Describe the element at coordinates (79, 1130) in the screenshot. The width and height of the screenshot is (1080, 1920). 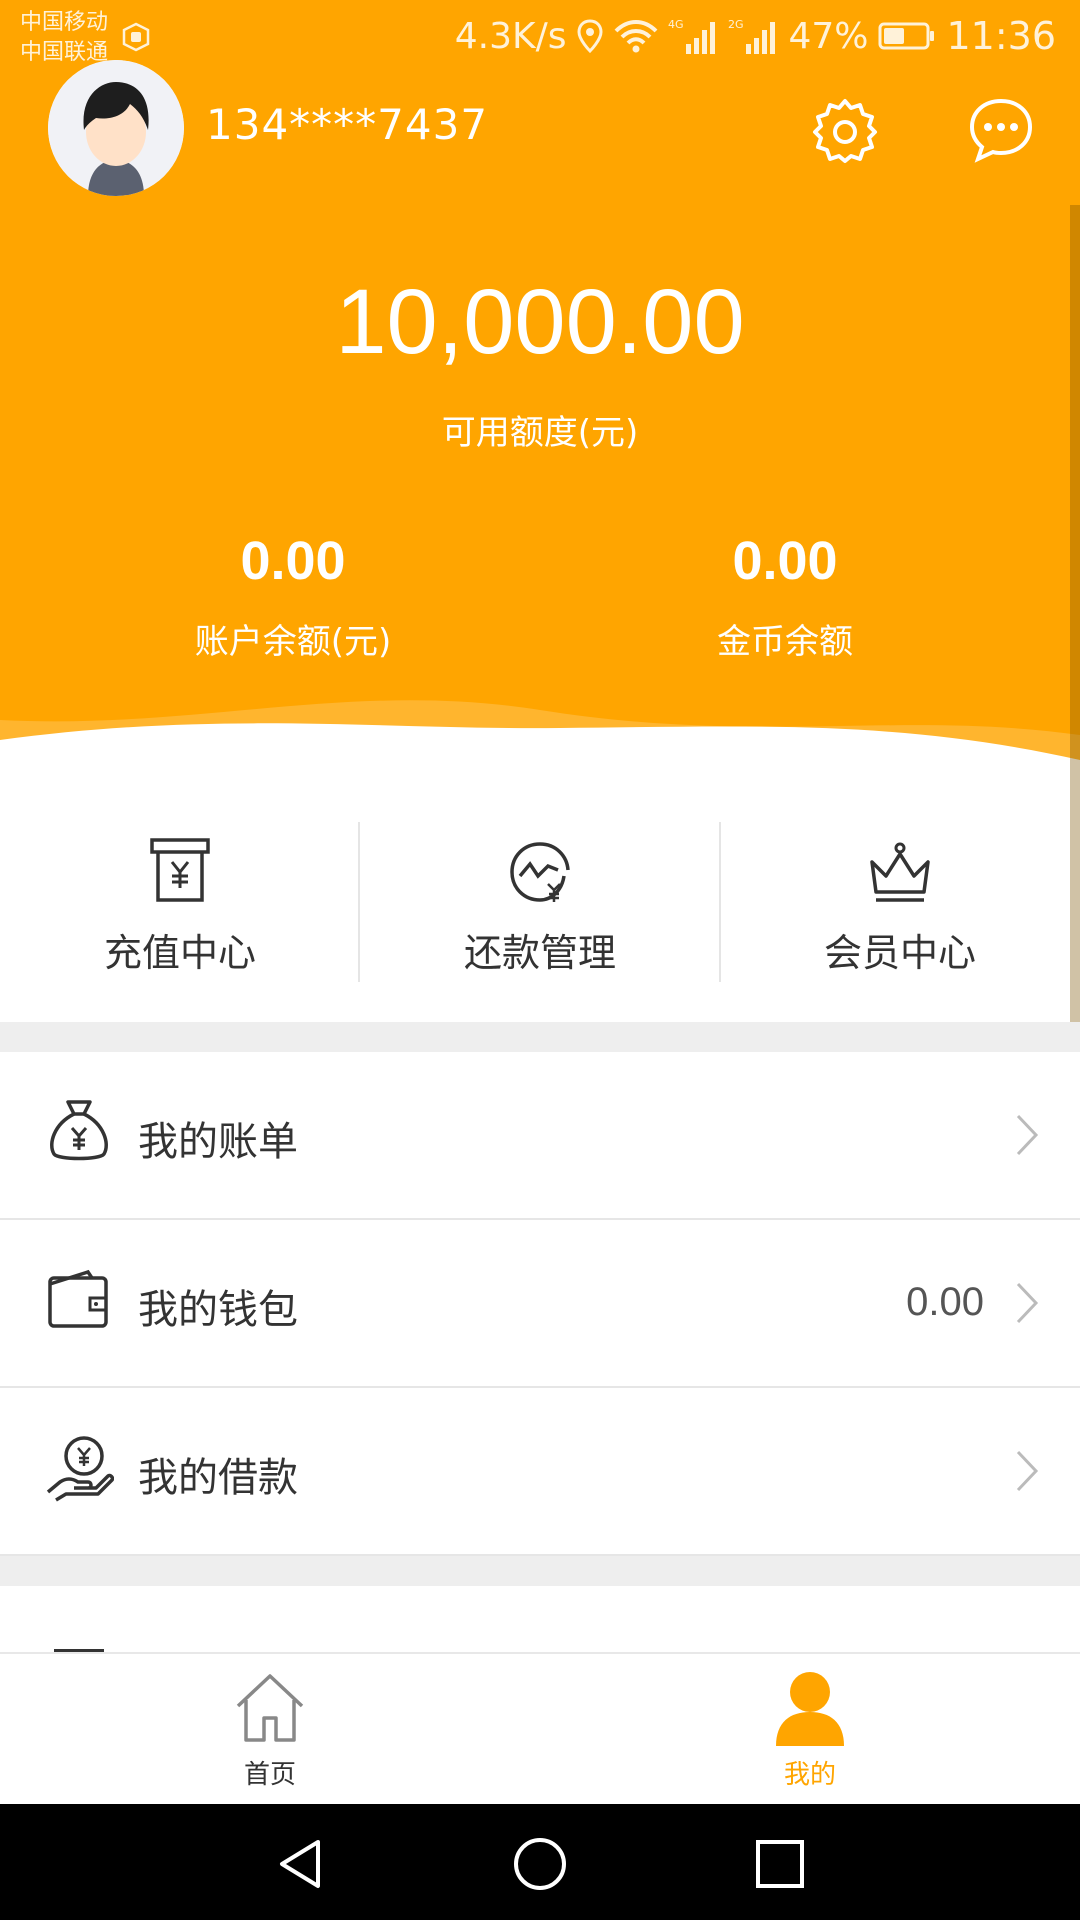
I see `money-bag-icon` at that location.